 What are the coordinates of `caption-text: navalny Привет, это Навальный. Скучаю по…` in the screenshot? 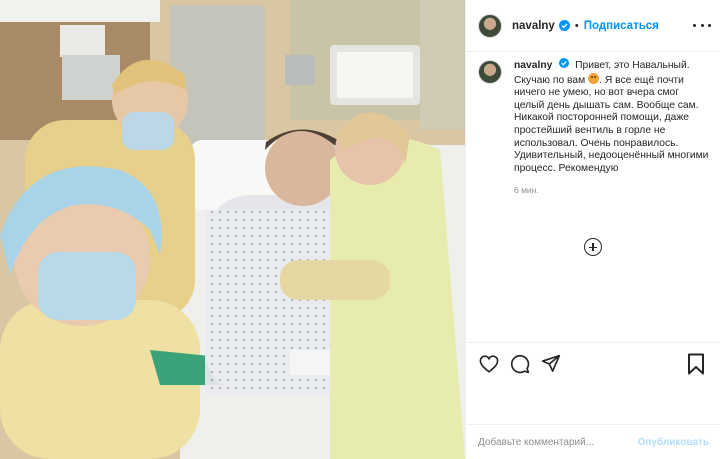 It's located at (612, 127).